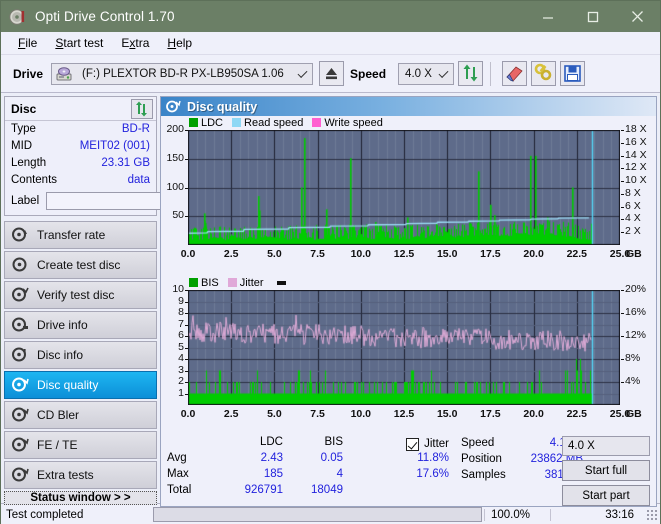 The height and width of the screenshot is (524, 661). I want to click on y-axis-tick-left: 200, so click(175, 129).